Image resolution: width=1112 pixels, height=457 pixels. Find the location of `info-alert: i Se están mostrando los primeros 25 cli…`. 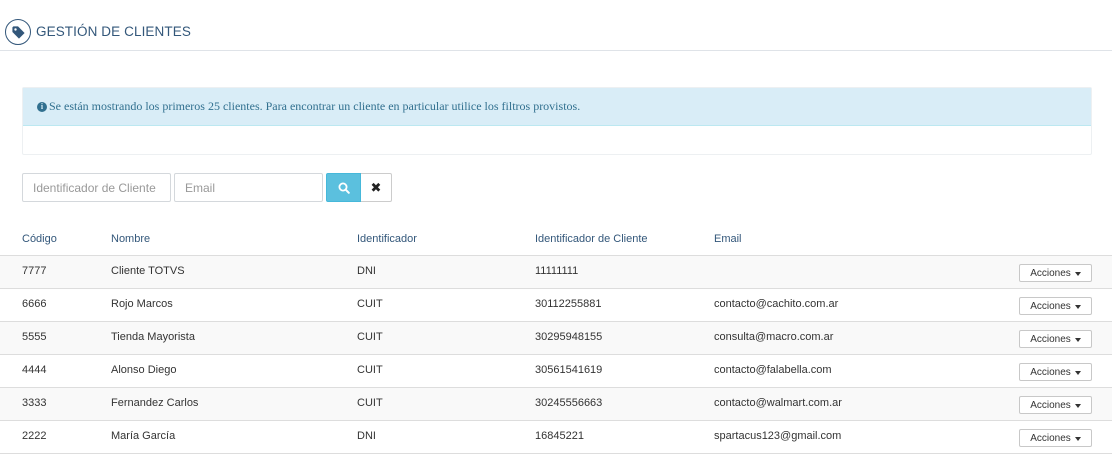

info-alert: i Se están mostrando los primeros 25 cli… is located at coordinates (557, 107).